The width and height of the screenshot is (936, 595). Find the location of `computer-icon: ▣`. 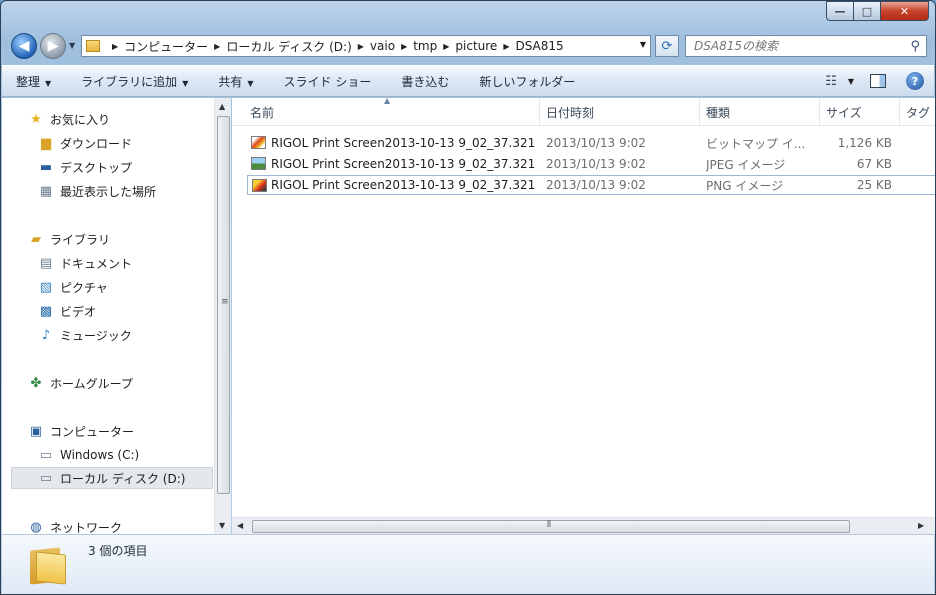

computer-icon: ▣ is located at coordinates (36, 431).